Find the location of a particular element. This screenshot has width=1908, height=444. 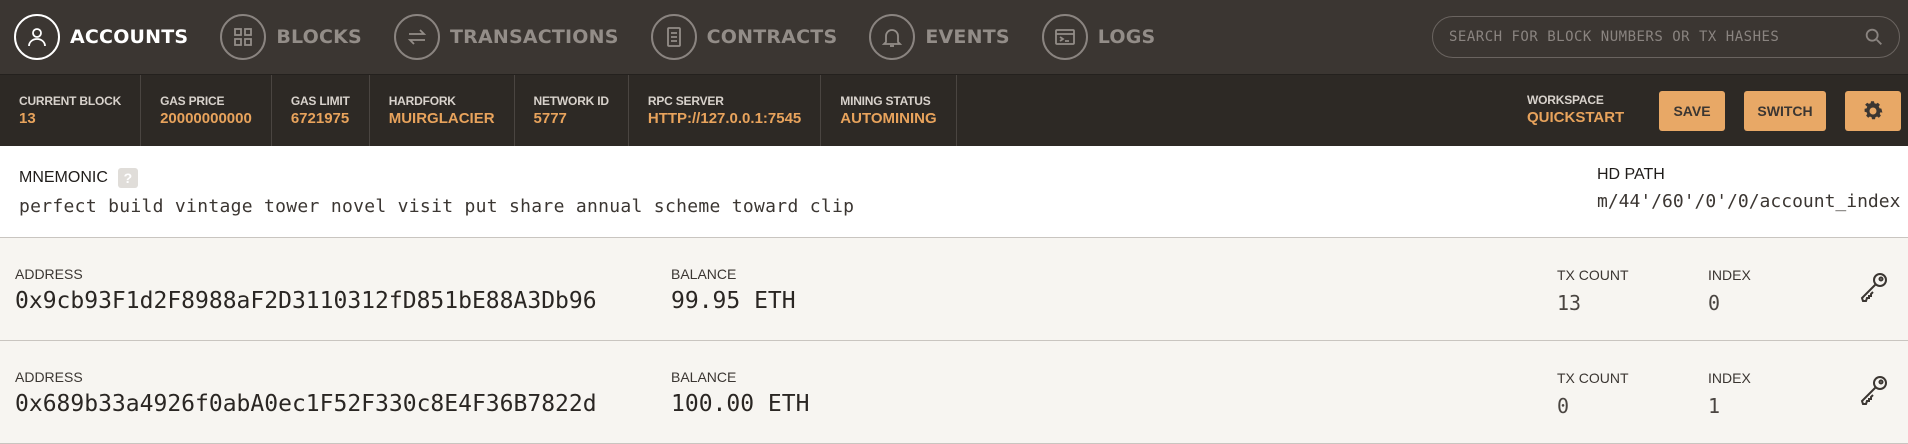

stat-network-id: NETWORK ID 5777 is located at coordinates (572, 110).